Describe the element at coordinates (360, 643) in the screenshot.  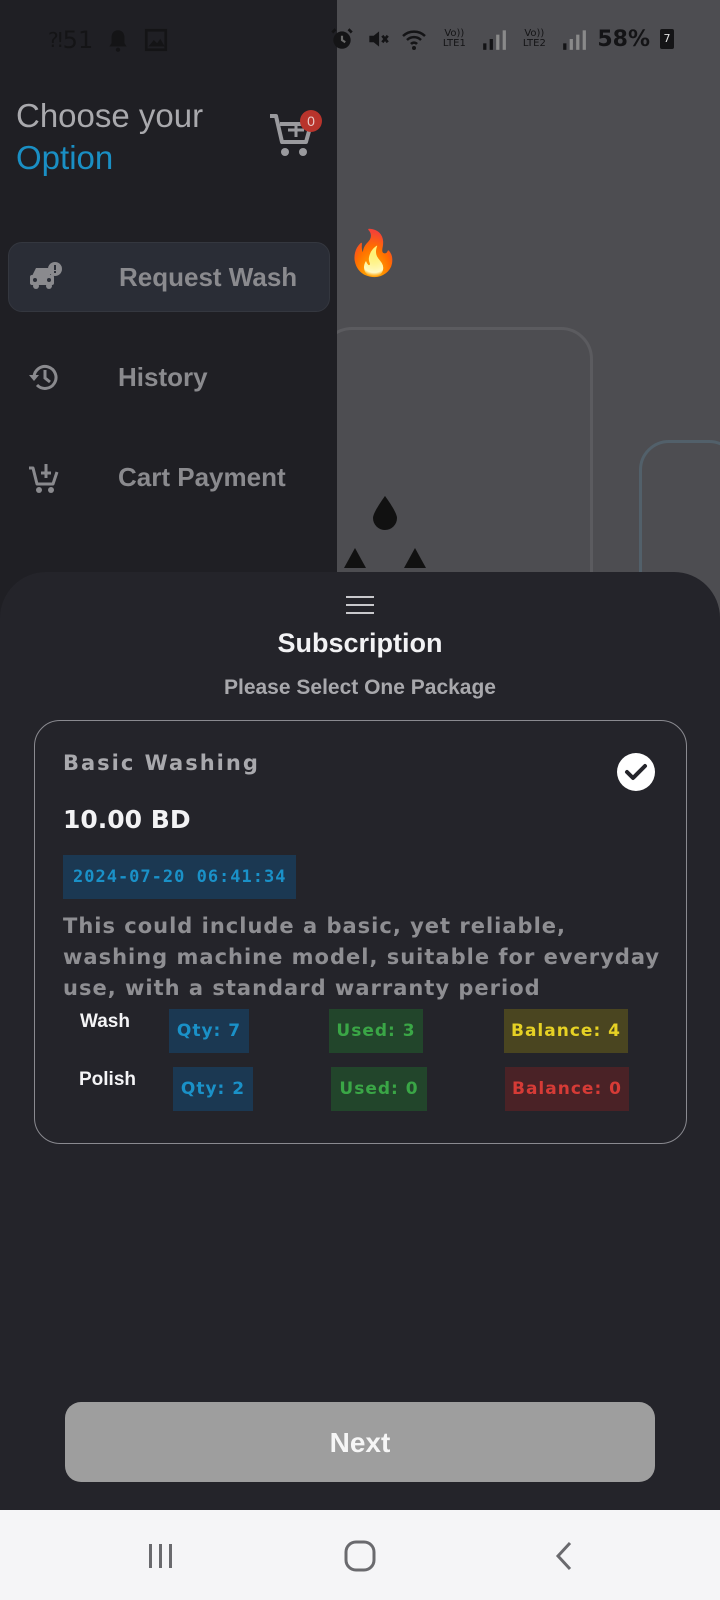
I see `sheet-title: Subscription` at that location.